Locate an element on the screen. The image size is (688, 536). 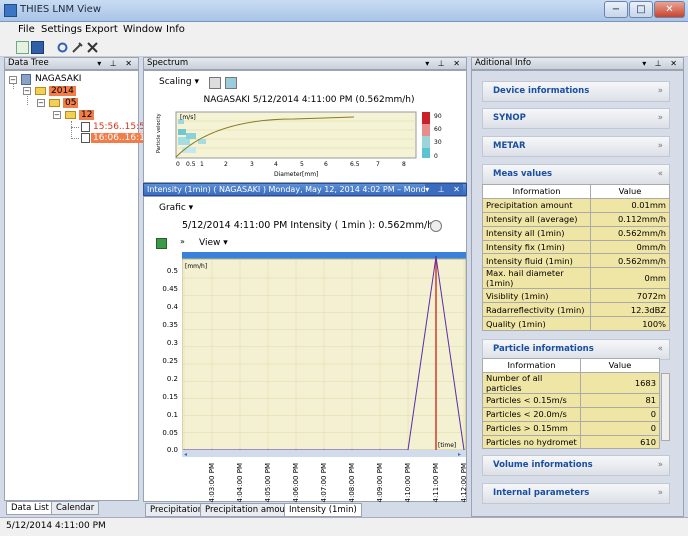
y-tick: 0.4 is located at coordinates (172, 307).